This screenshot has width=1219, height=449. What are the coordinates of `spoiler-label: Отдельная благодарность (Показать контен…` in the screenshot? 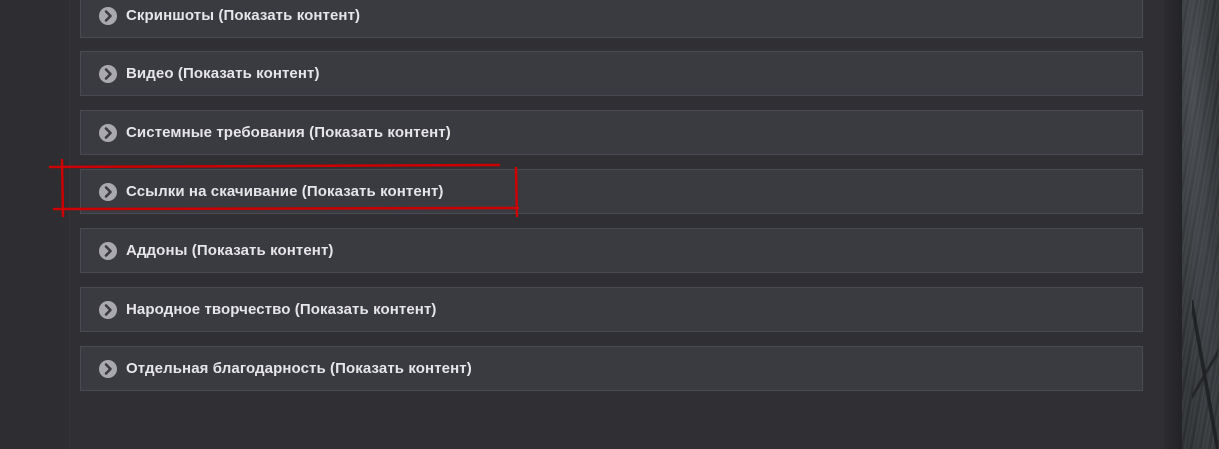 It's located at (299, 368).